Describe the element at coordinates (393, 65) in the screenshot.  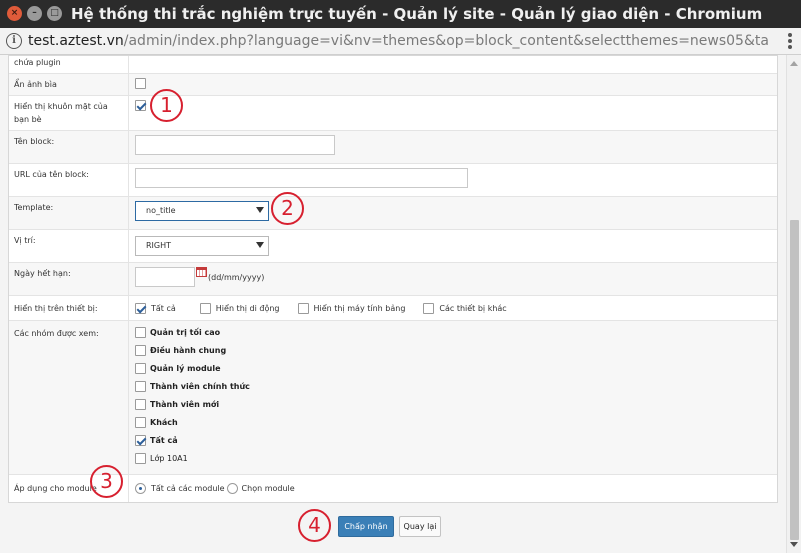
I see `row-plugin: chứa plugin` at that location.